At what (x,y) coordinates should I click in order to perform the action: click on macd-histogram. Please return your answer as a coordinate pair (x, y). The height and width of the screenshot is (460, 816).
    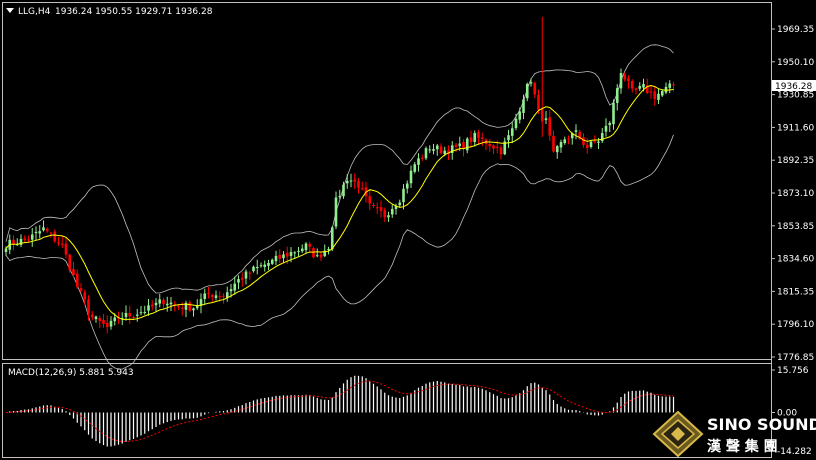
    Looking at the image, I should click on (340, 411).